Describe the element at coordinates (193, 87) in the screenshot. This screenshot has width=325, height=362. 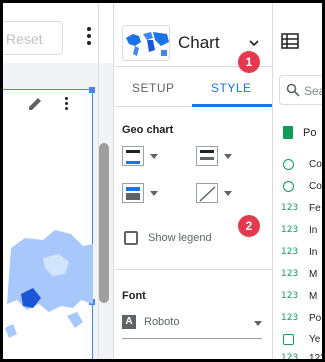
I see `panel-tabs: SETUP STYLE` at that location.